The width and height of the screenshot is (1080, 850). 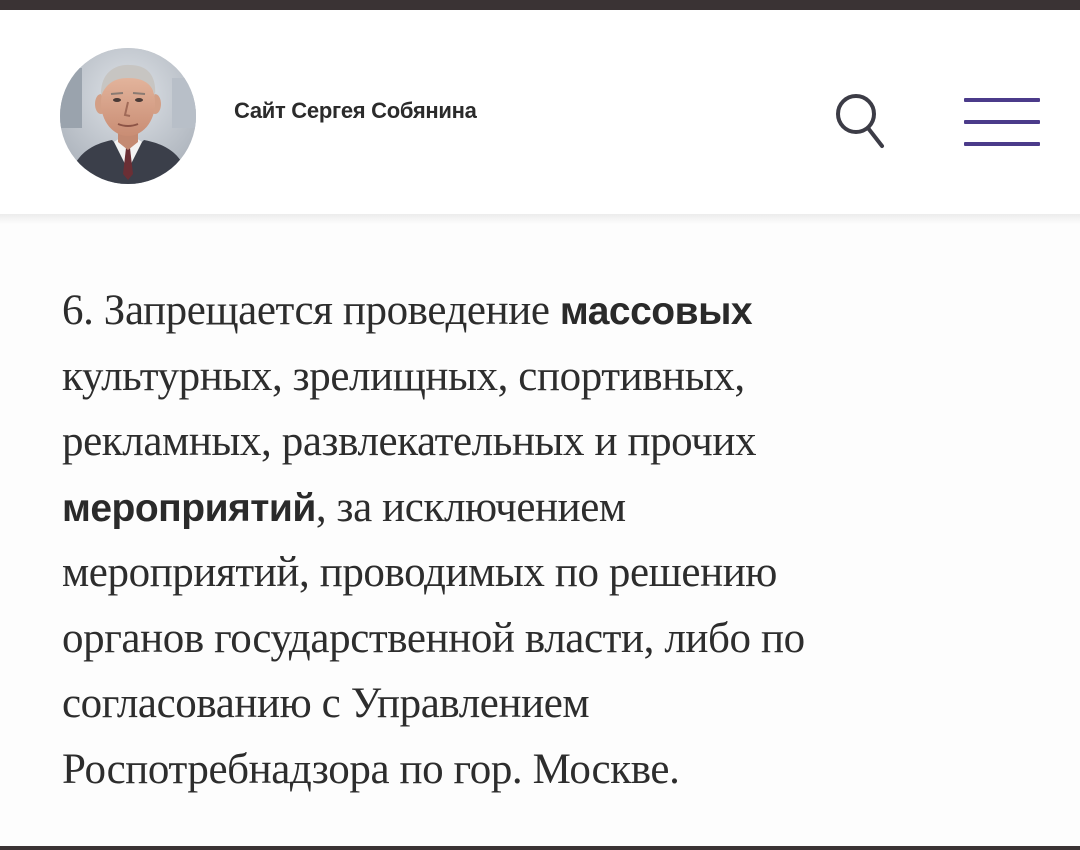 I want to click on text-segment: согласованию с Управлением, so click(x=326, y=703).